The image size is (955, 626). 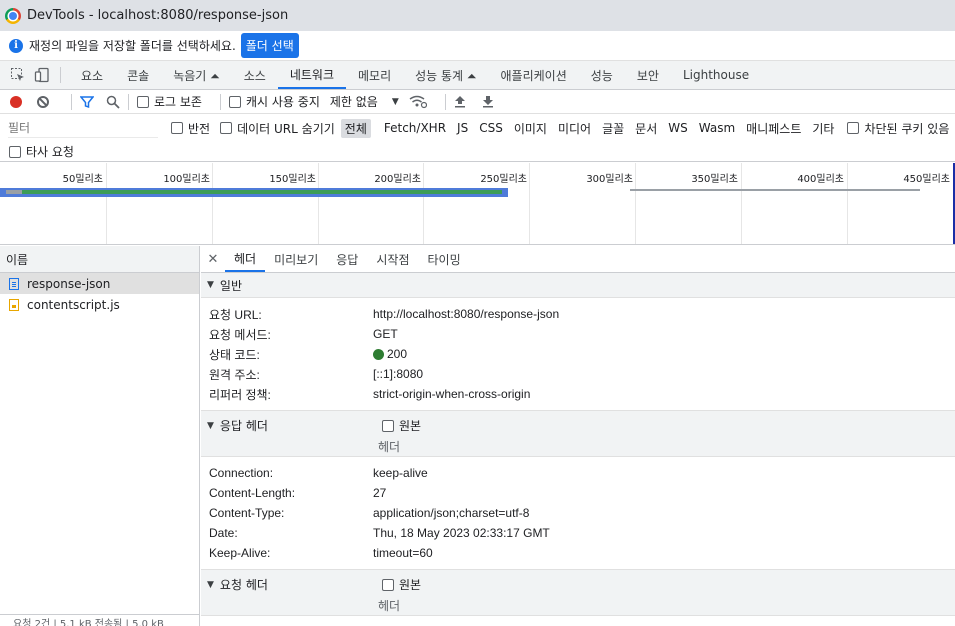 I want to click on inspect-element-icon, so click(x=18, y=75).